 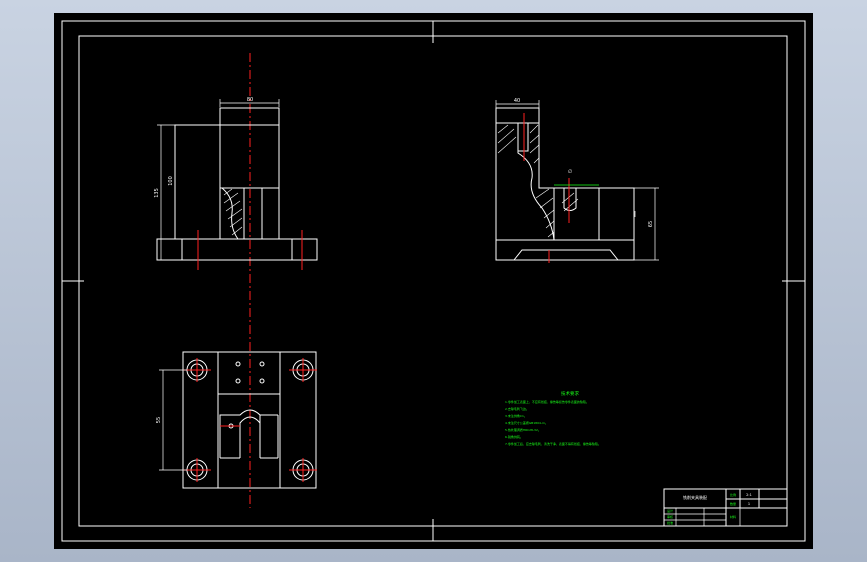 What do you see at coordinates (670, 516) in the screenshot?
I see `title-block-checked-label: 审核` at bounding box center [670, 516].